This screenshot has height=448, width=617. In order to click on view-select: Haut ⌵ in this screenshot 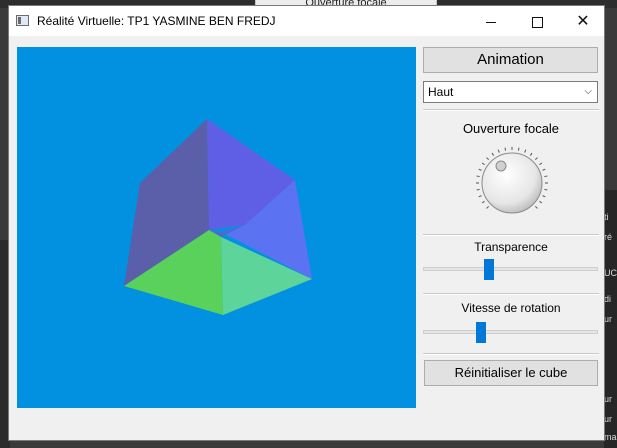, I will do `click(510, 92)`.